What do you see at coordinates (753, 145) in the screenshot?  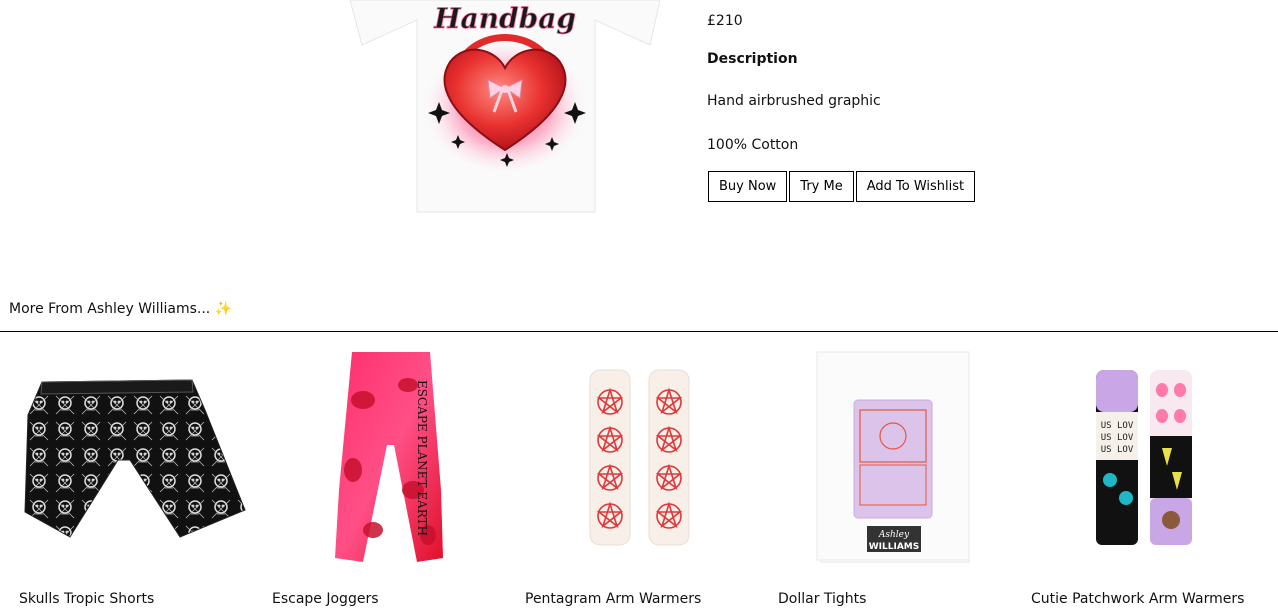 I see `description-line: 100% Cotton` at bounding box center [753, 145].